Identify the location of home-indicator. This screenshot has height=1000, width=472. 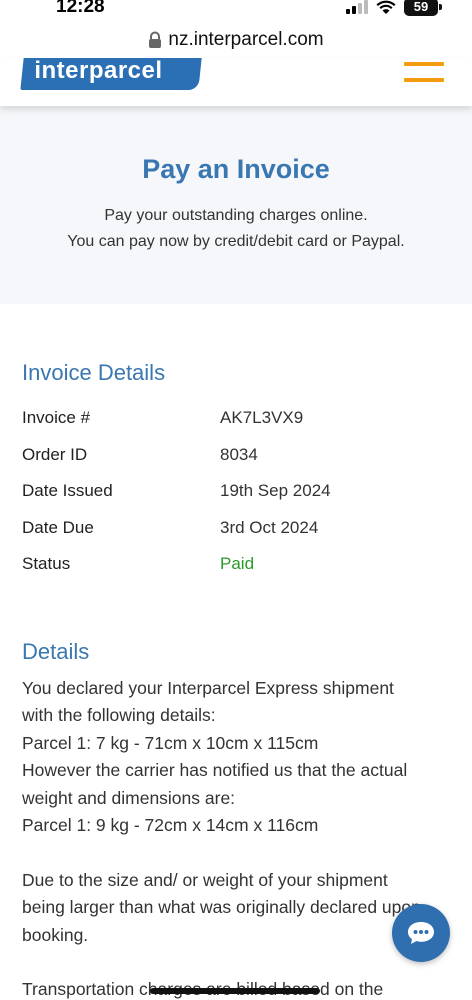
(235, 991).